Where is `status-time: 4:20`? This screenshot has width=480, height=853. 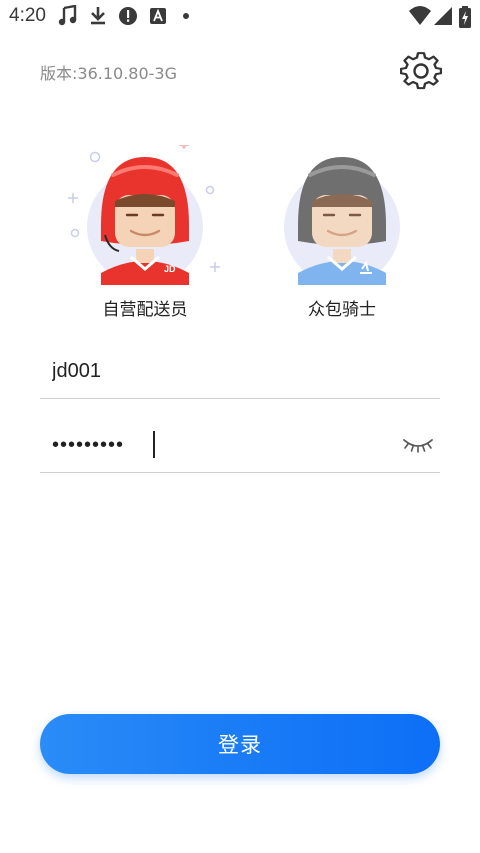 status-time: 4:20 is located at coordinates (27, 15).